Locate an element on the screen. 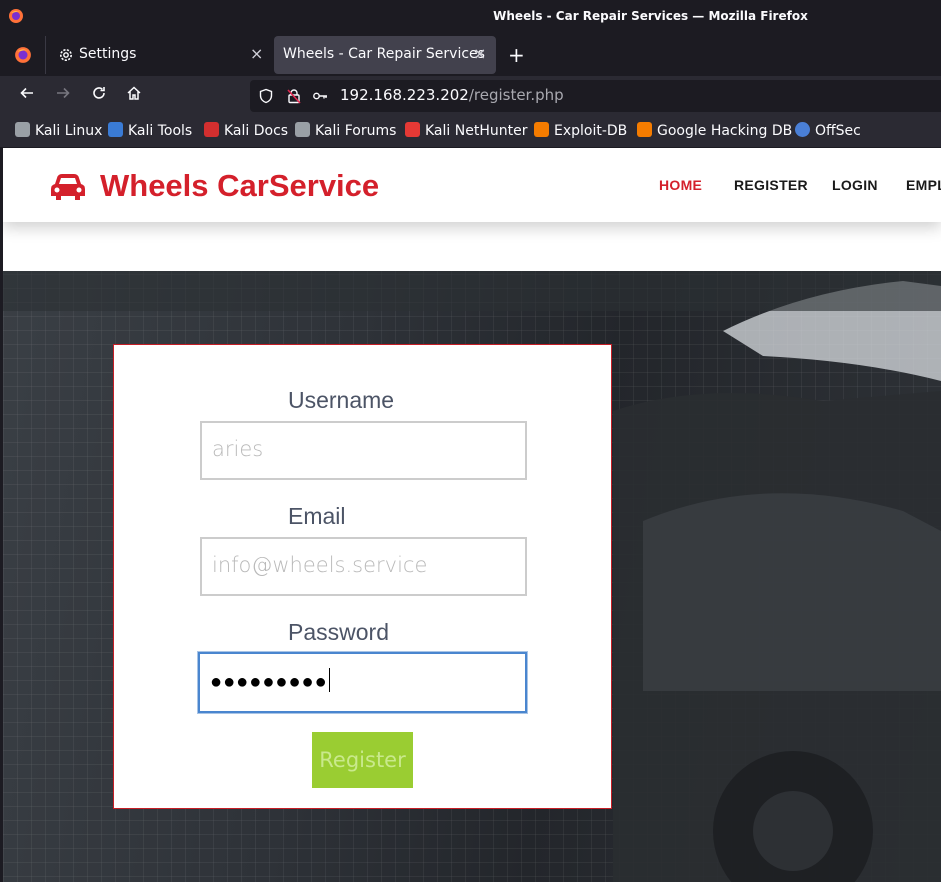 This screenshot has width=941, height=882. home-button is located at coordinates (134, 96).